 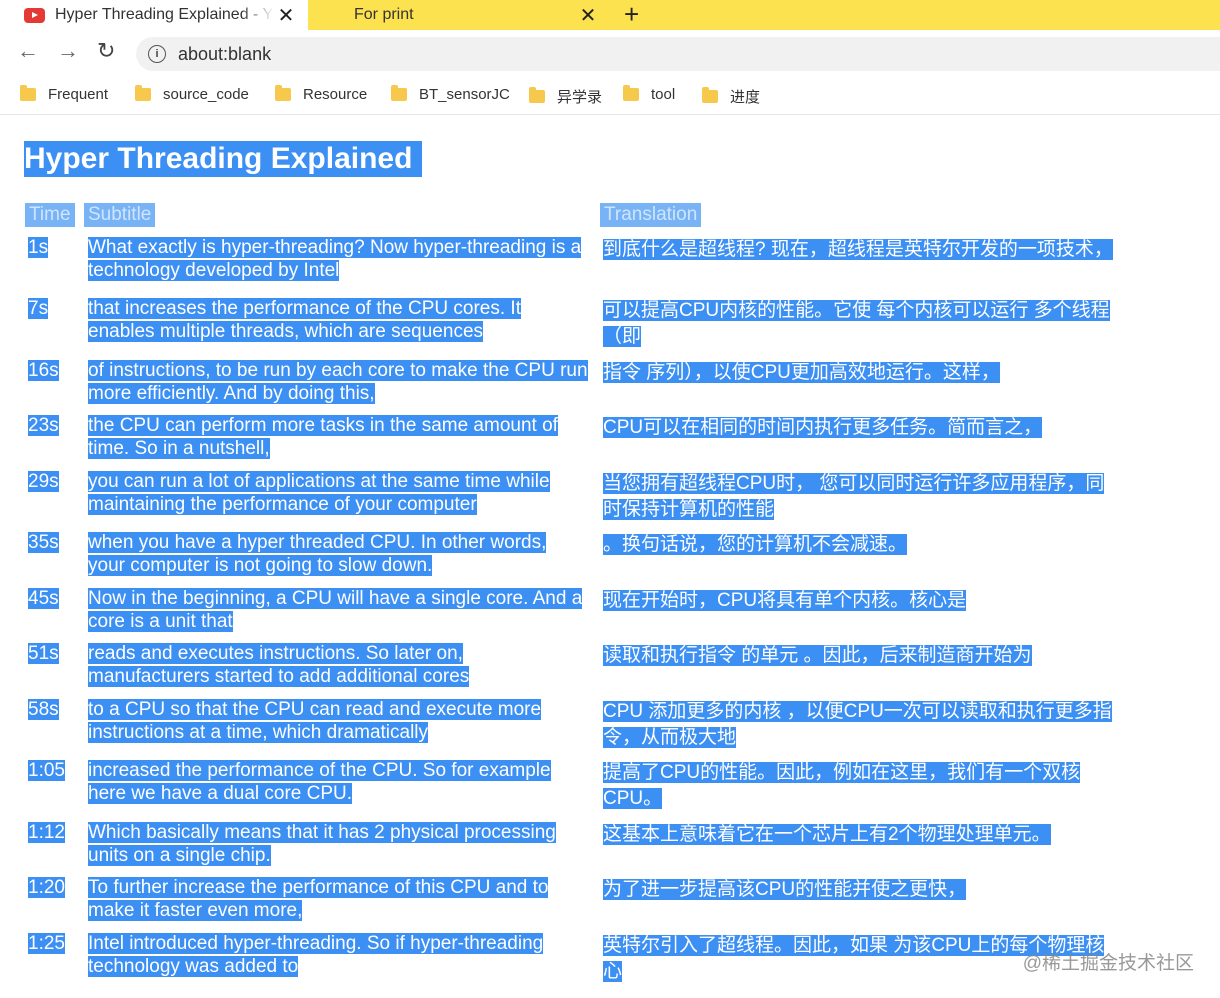 I want to click on back-arrow-icon: ←, so click(x=28, y=51).